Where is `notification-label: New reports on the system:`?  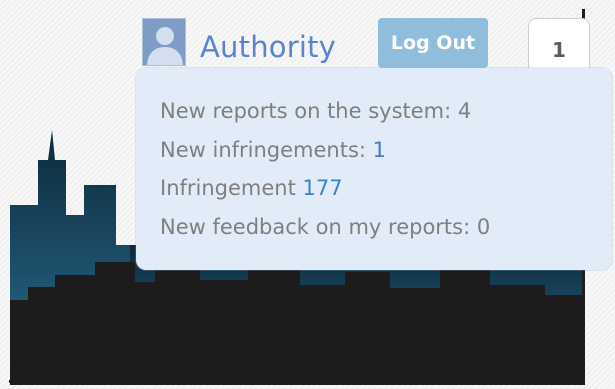 notification-label: New reports on the system: is located at coordinates (309, 111).